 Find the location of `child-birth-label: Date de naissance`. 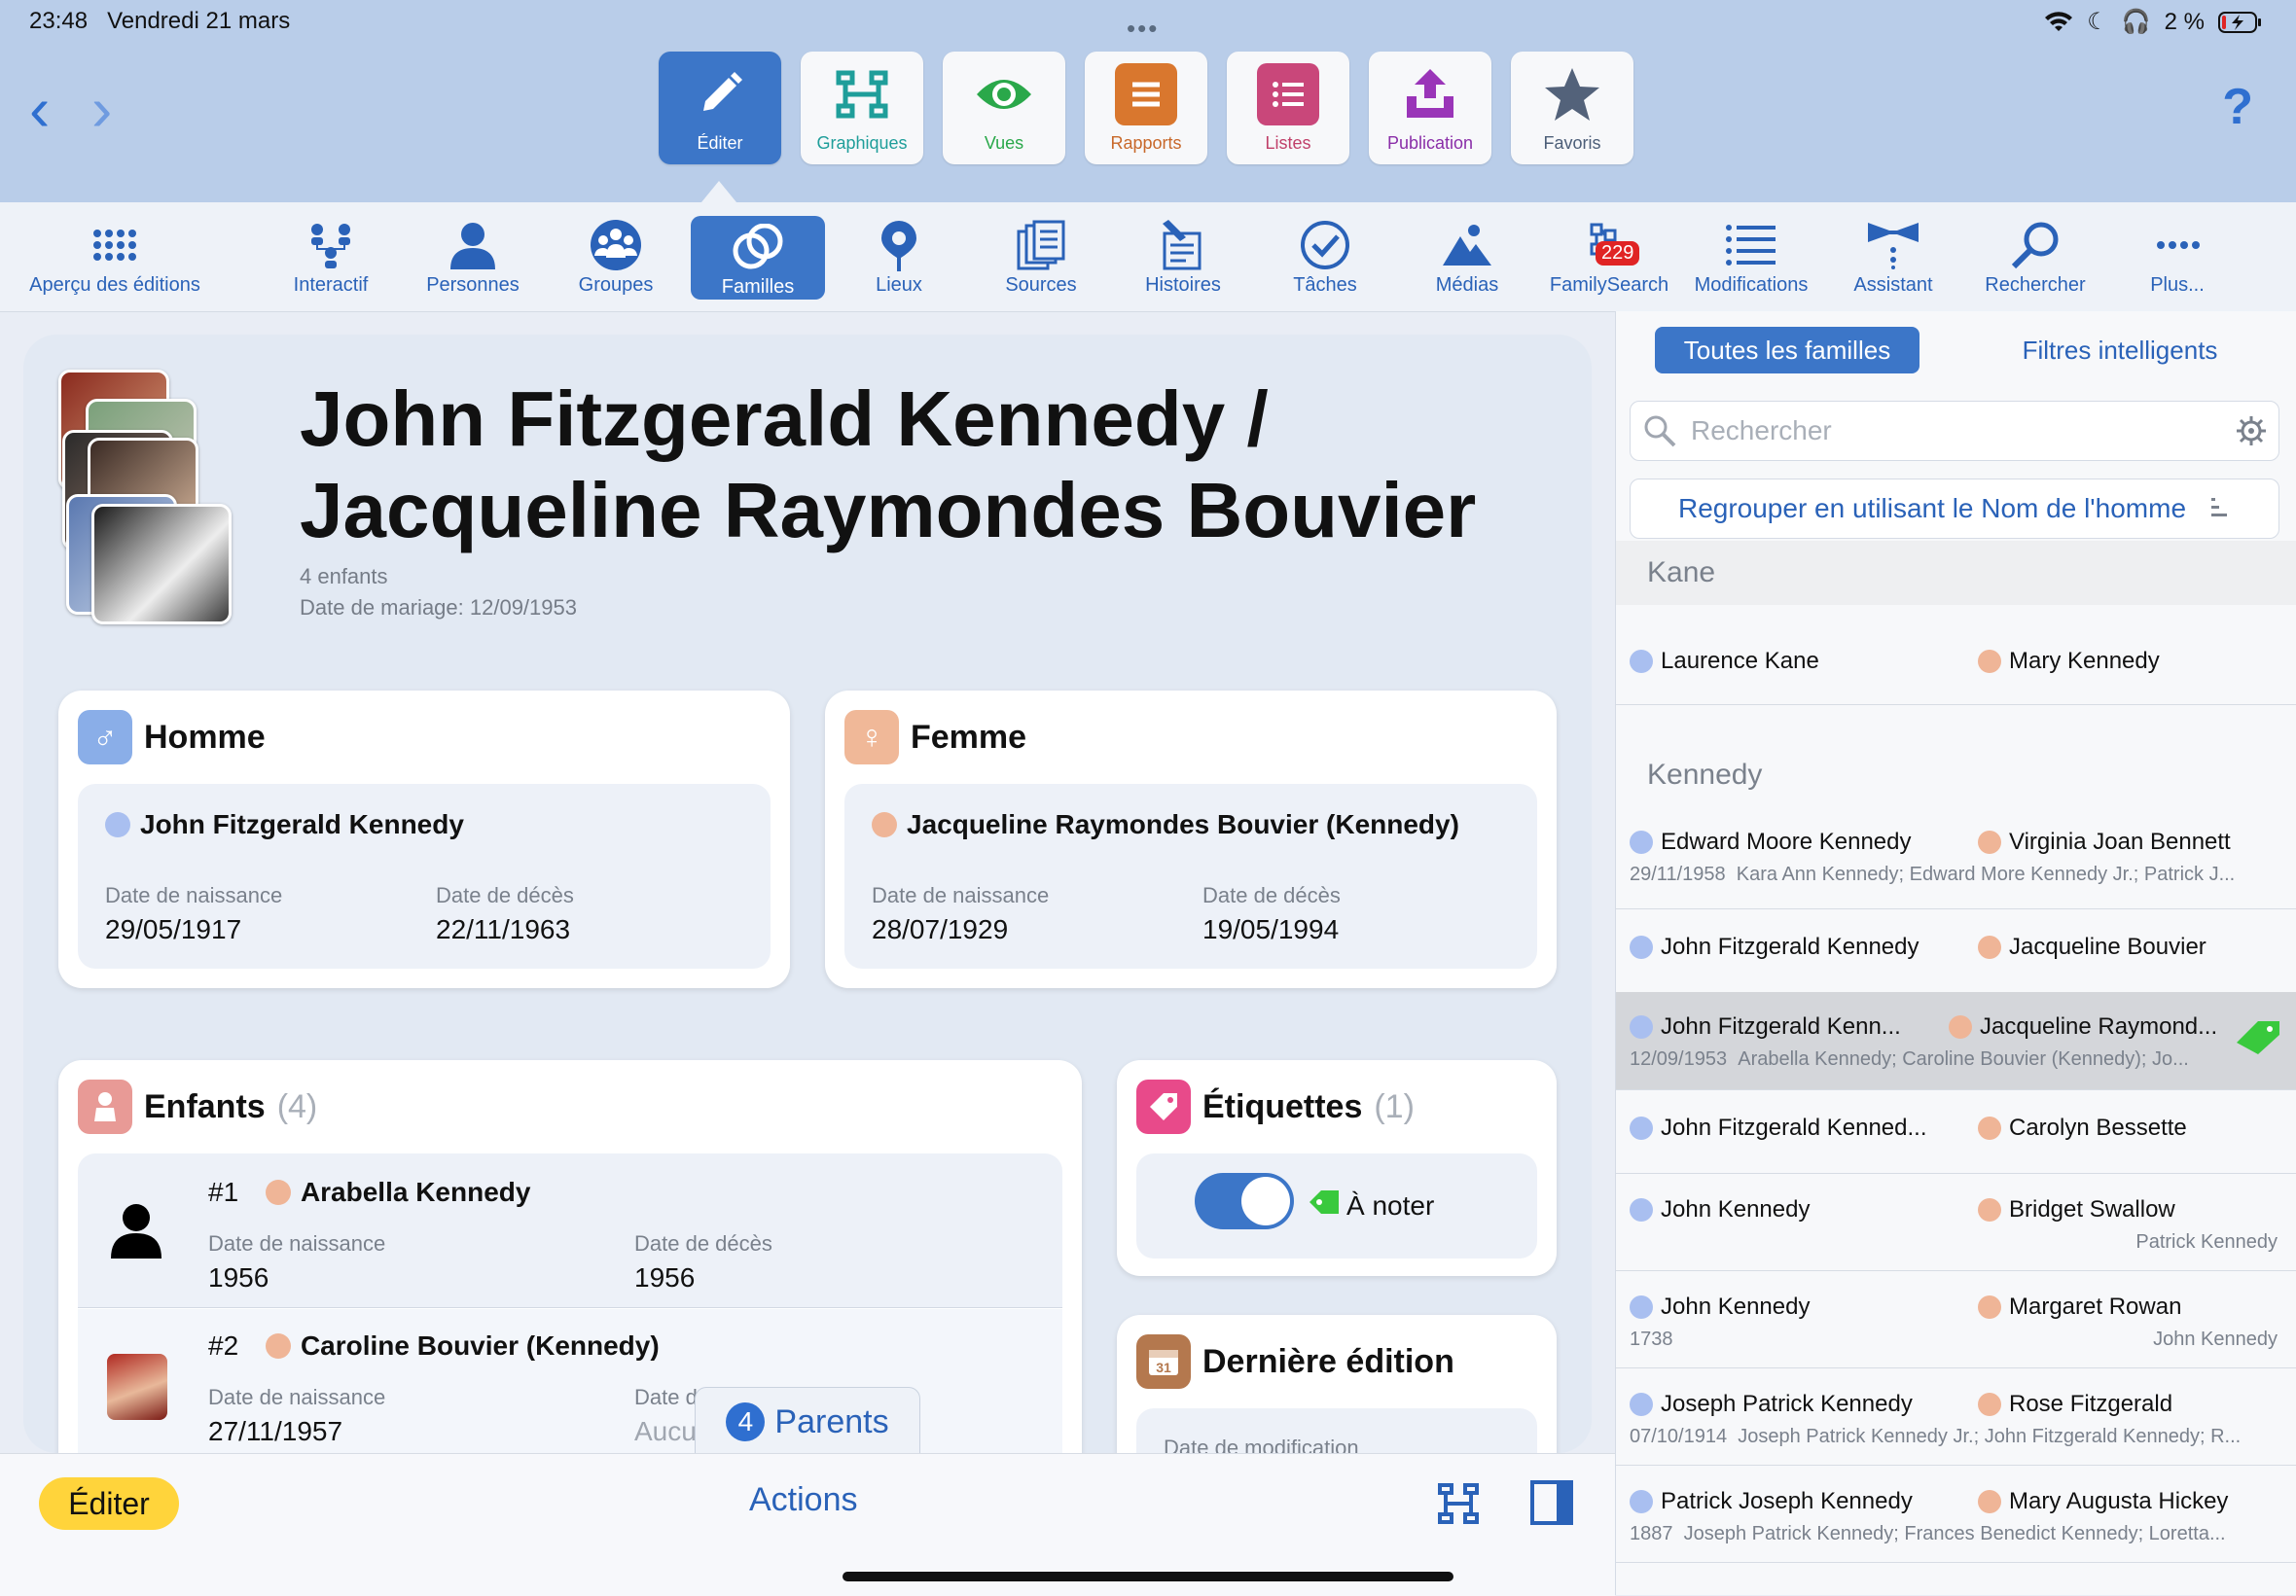

child-birth-label: Date de naissance is located at coordinates (297, 1397).